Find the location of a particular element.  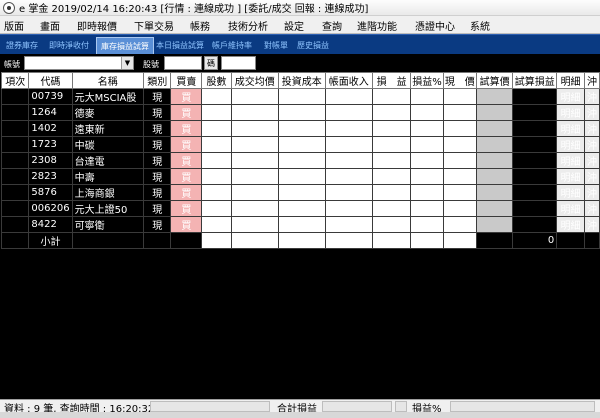

status-bar: 資料 : 9 筆, 查詢時間 : 16:20:32 合計損益 損益% is located at coordinates (300, 407).